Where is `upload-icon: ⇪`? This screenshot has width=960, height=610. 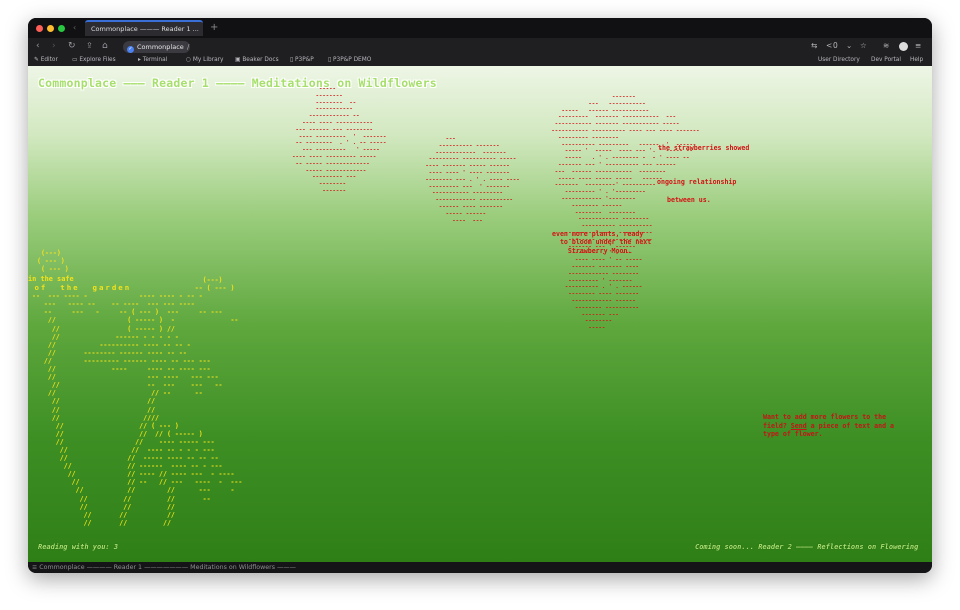
upload-icon: ⇪ is located at coordinates (89, 46).